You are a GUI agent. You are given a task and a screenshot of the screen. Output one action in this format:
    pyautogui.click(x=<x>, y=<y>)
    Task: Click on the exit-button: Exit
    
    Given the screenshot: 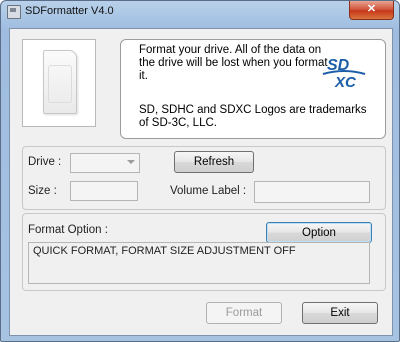 What is the action you would take?
    pyautogui.click(x=340, y=313)
    